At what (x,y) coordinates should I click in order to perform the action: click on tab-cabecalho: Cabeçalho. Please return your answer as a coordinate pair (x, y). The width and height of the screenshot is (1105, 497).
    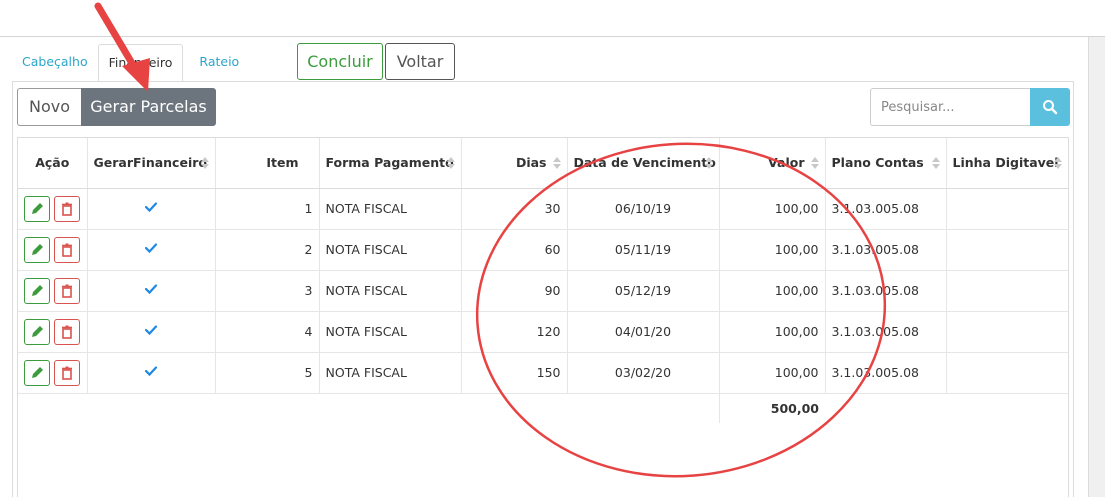
    Looking at the image, I should click on (55, 63).